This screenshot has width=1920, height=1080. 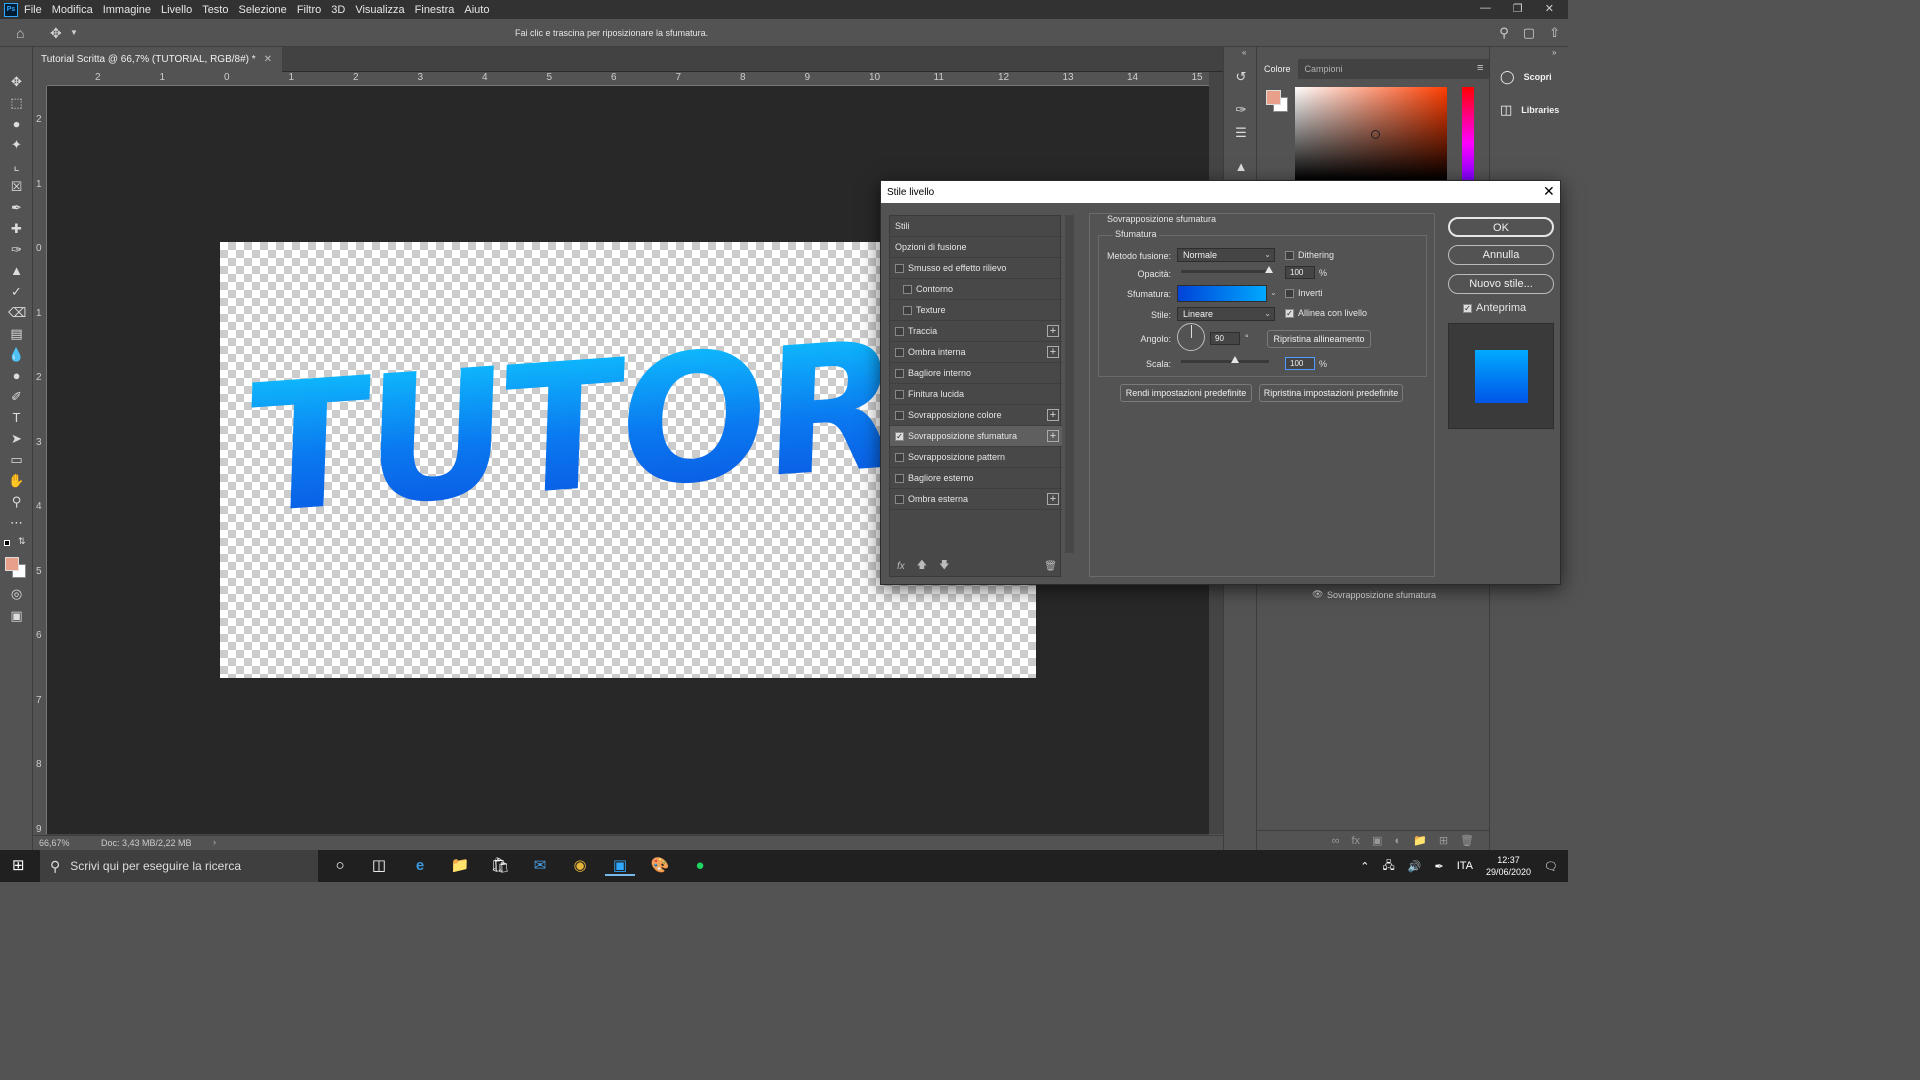 What do you see at coordinates (1300, 363) in the screenshot?
I see `scale-input: 100` at bounding box center [1300, 363].